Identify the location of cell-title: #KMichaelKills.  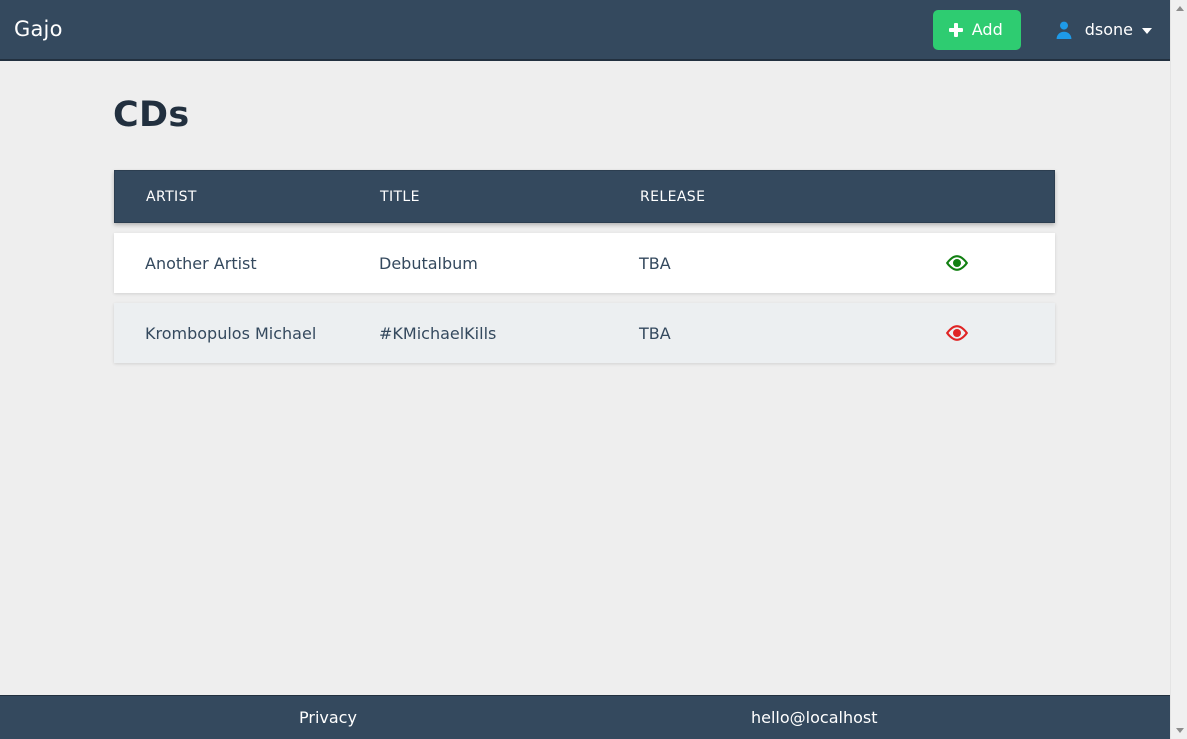
(438, 333).